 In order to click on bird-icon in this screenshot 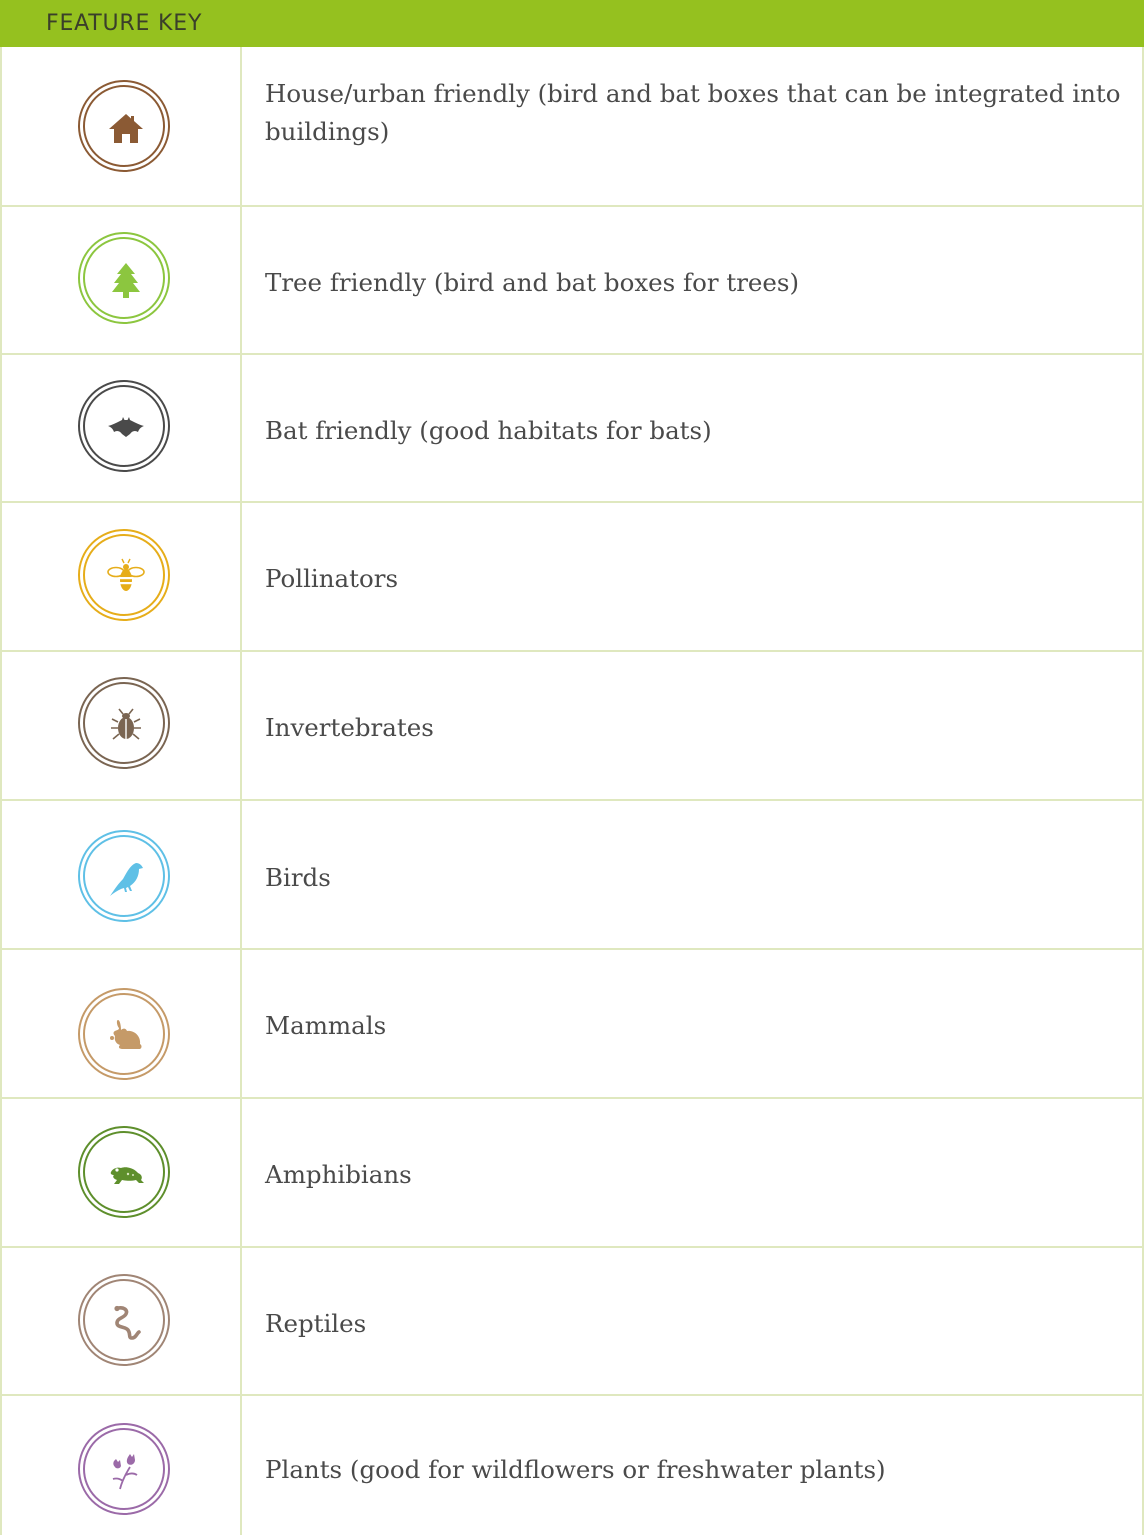, I will do `click(124, 876)`.